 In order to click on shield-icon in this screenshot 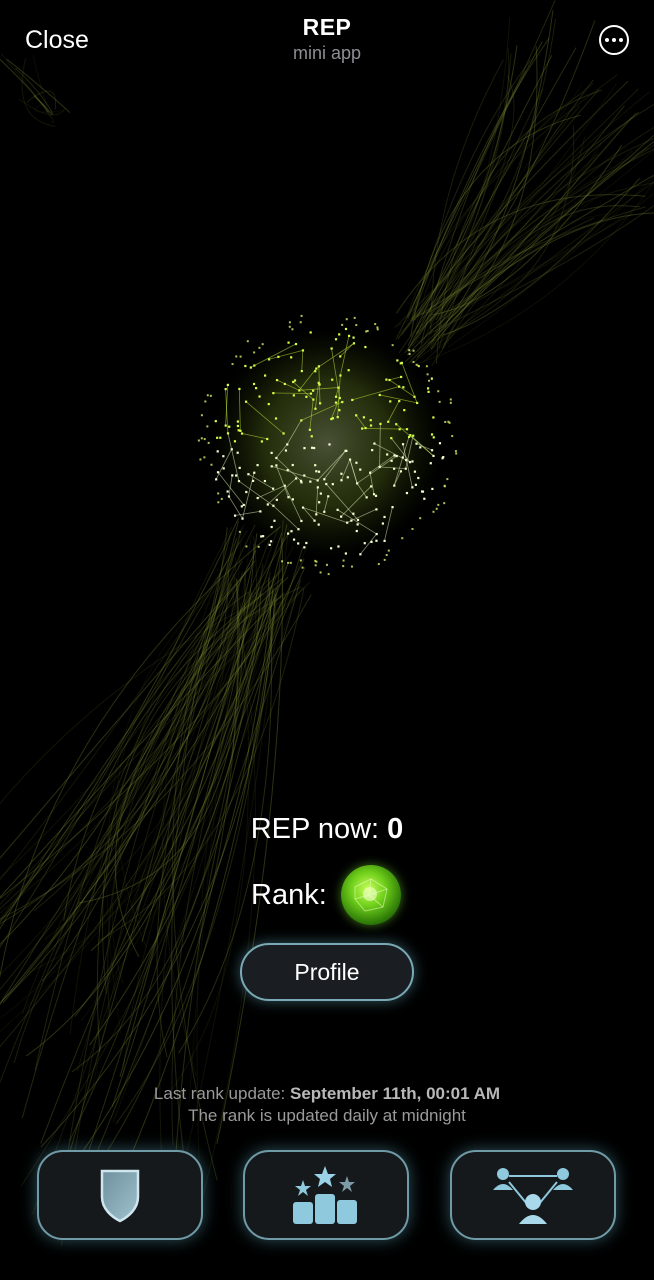, I will do `click(120, 1196)`.